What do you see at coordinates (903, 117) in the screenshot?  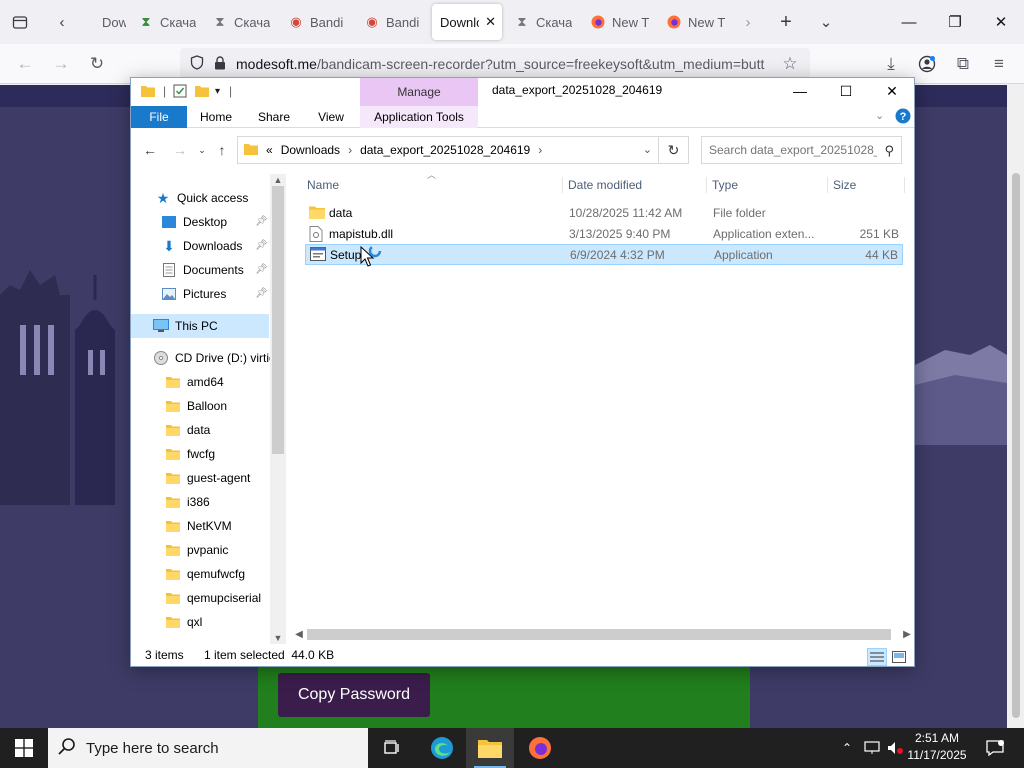 I see `help-icon: ?` at bounding box center [903, 117].